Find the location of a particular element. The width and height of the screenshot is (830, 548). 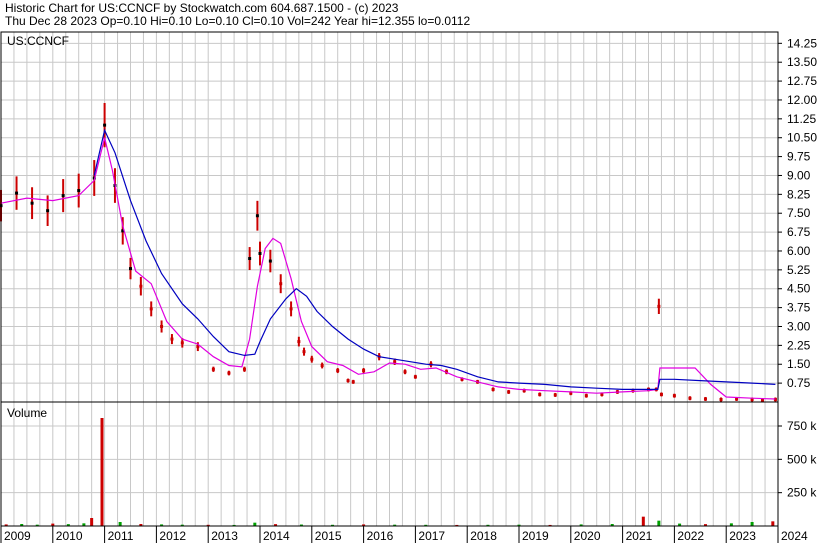

x-tick-label: 2023 is located at coordinates (742, 536).